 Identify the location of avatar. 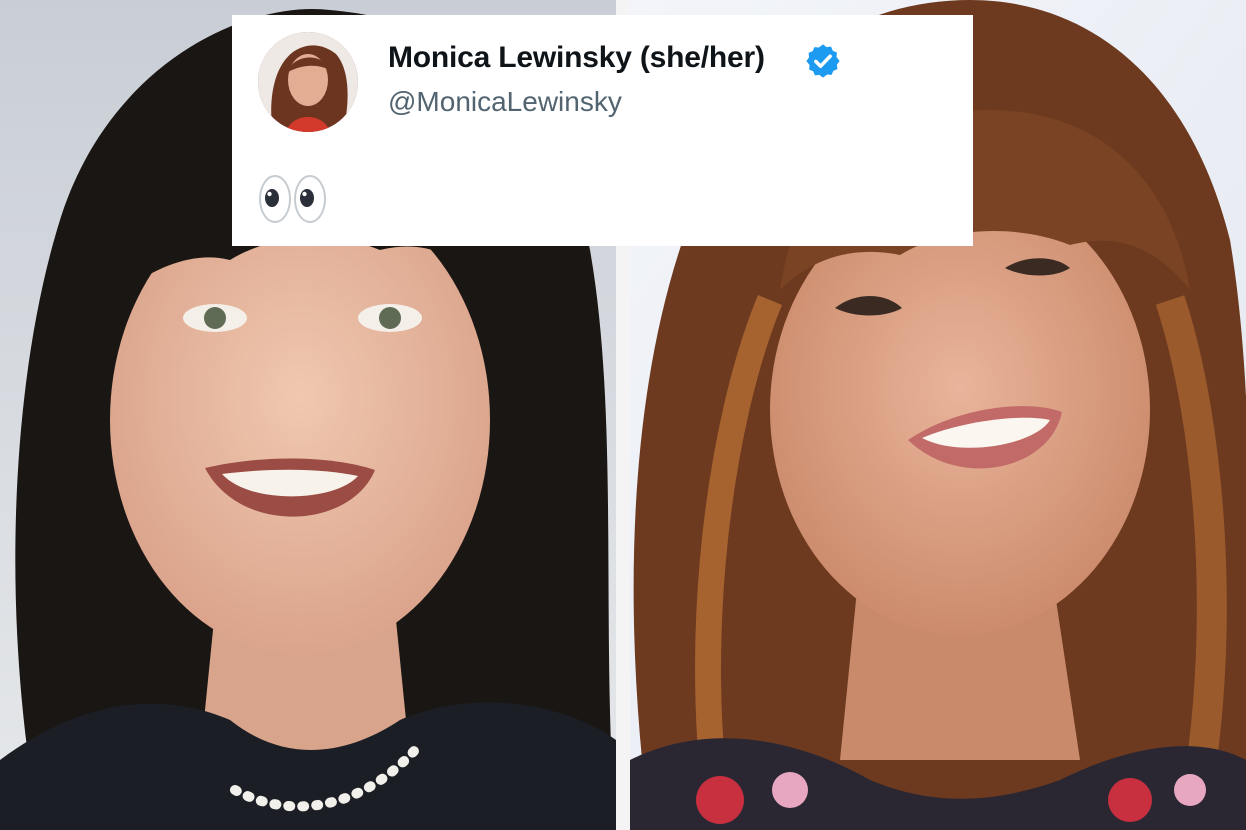
(308, 82).